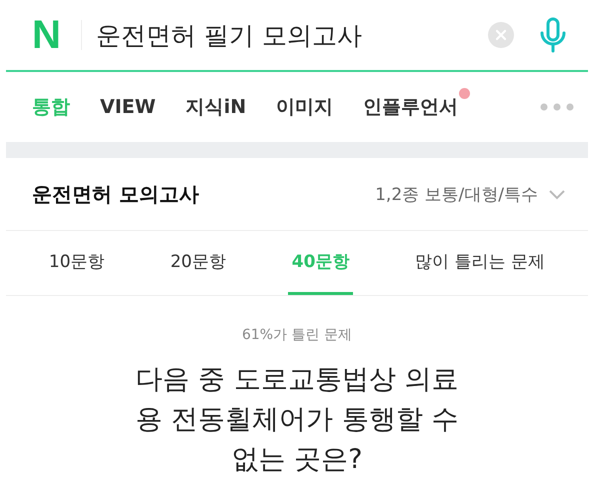 The width and height of the screenshot is (594, 503). What do you see at coordinates (297, 335) in the screenshot?
I see `wrong-rate-text: 61%가 틀린 문제` at bounding box center [297, 335].